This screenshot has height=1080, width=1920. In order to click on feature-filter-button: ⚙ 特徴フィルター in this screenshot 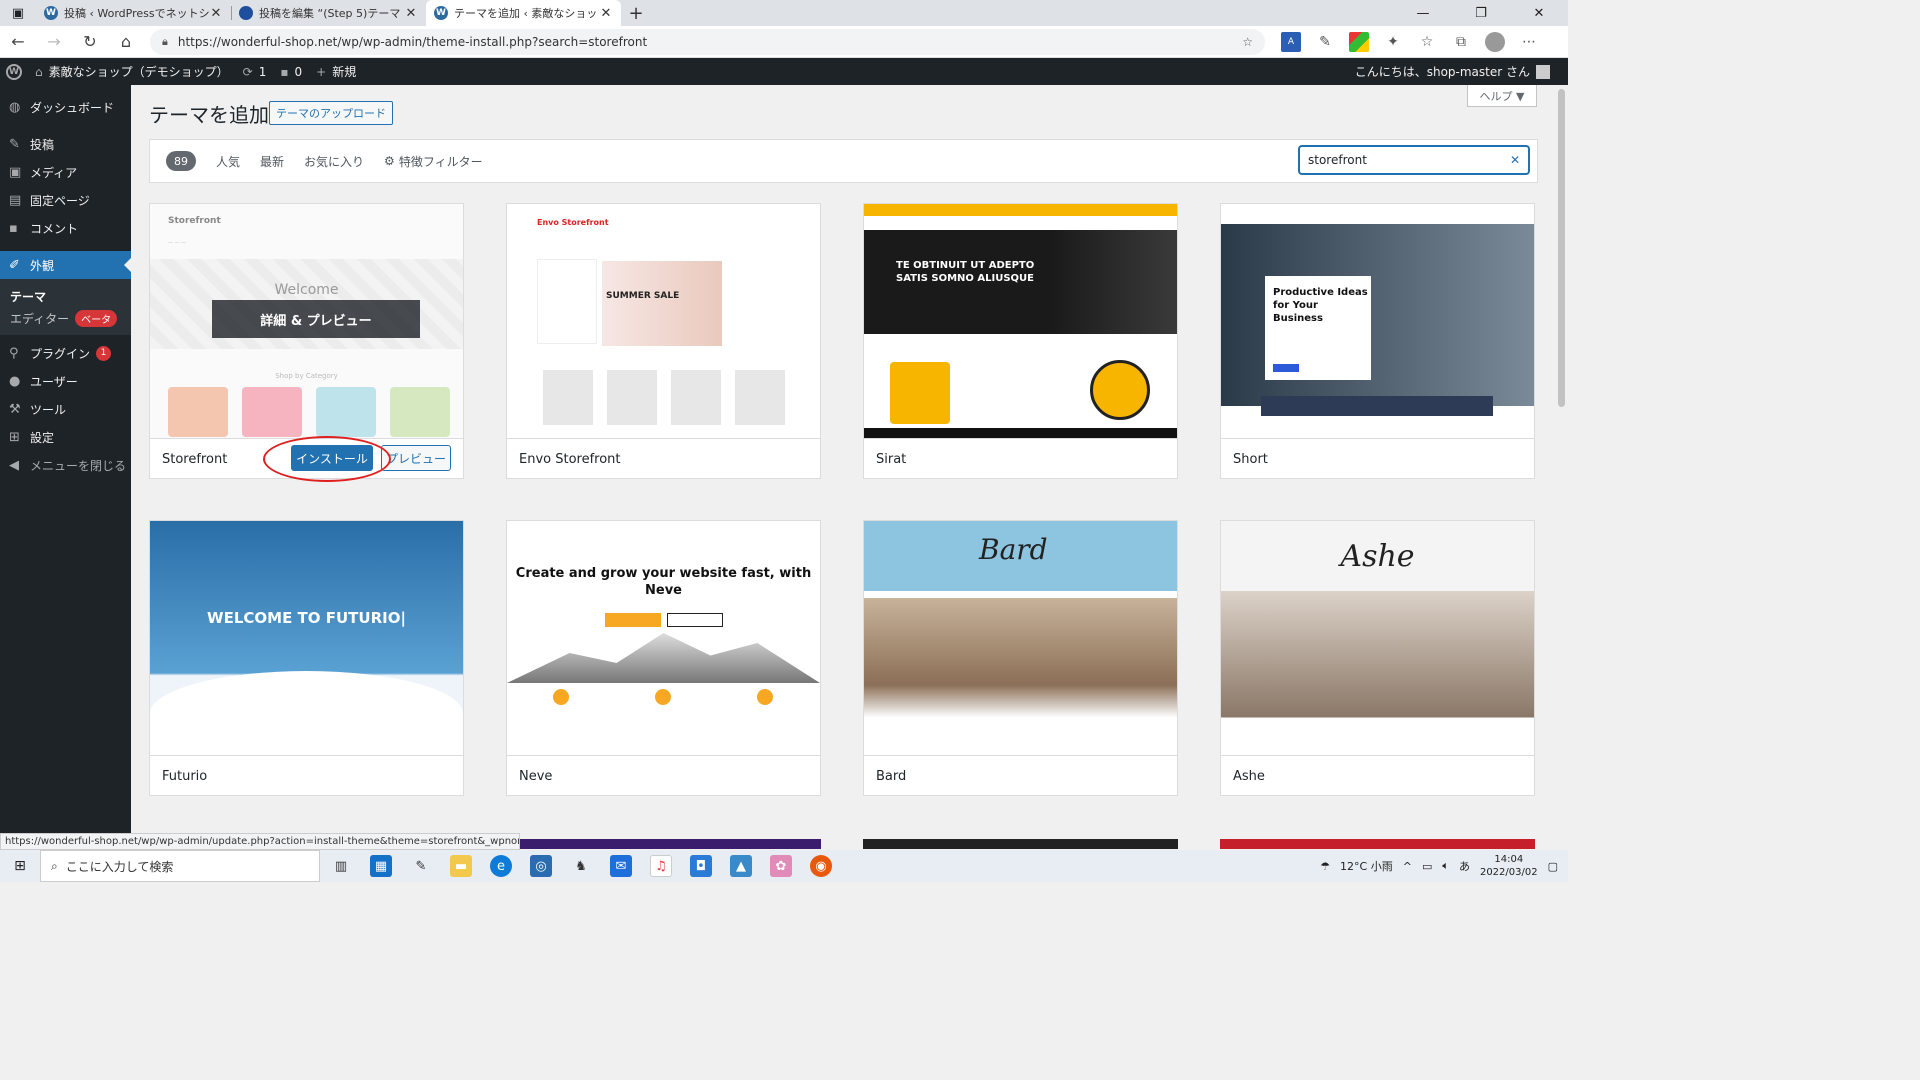, I will do `click(433, 161)`.